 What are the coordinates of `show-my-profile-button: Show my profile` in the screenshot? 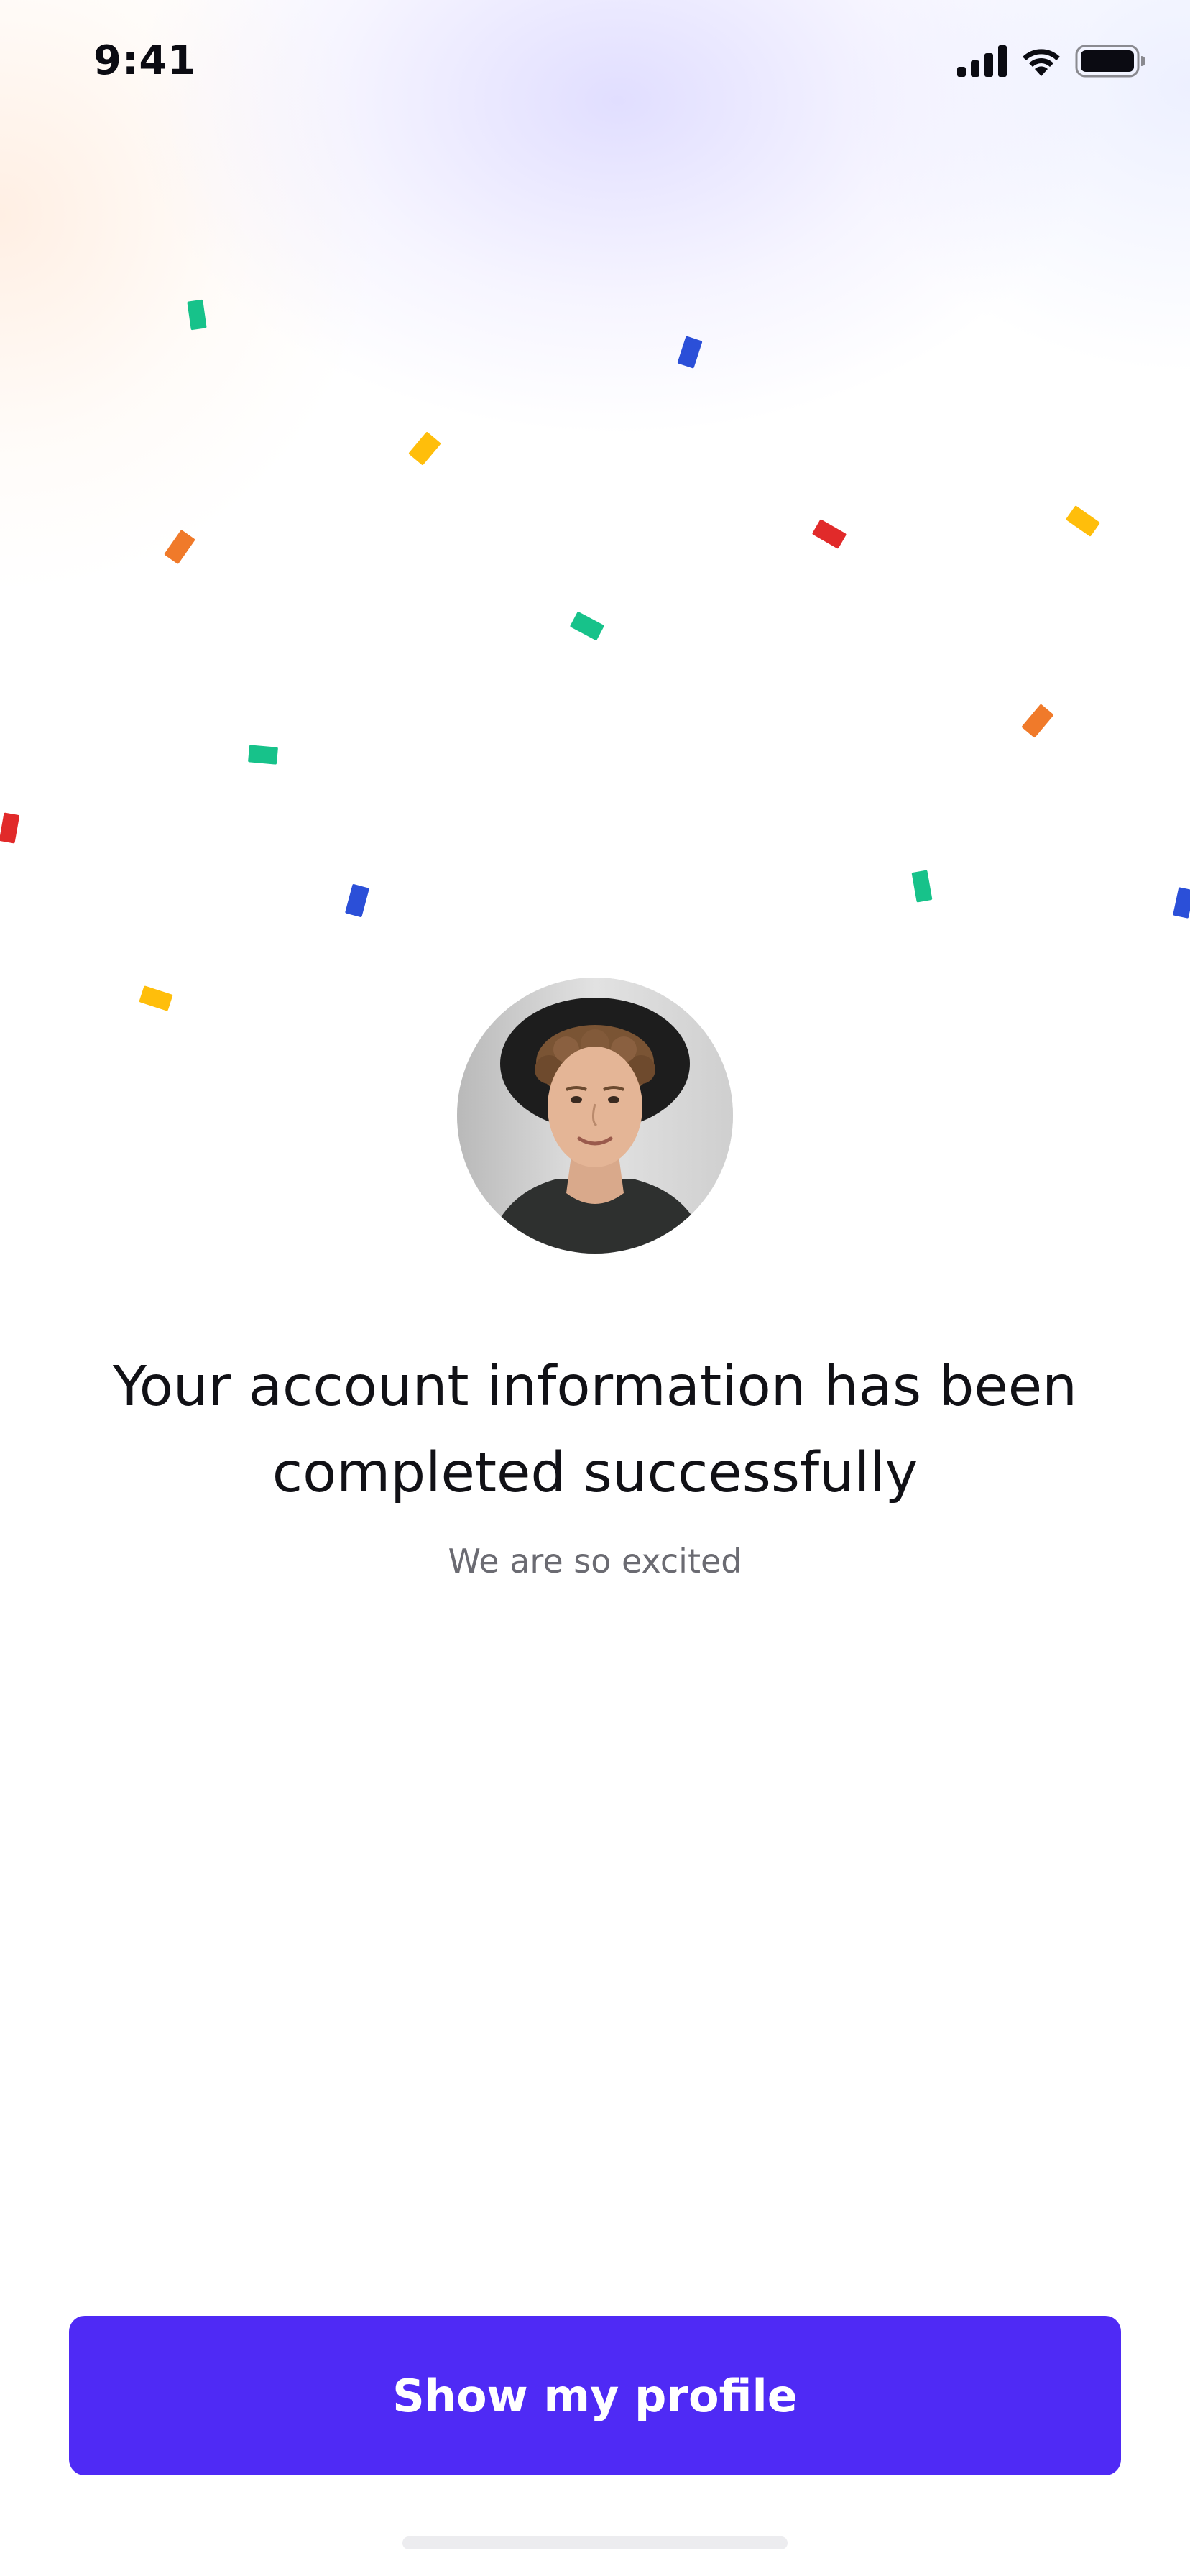 It's located at (595, 2395).